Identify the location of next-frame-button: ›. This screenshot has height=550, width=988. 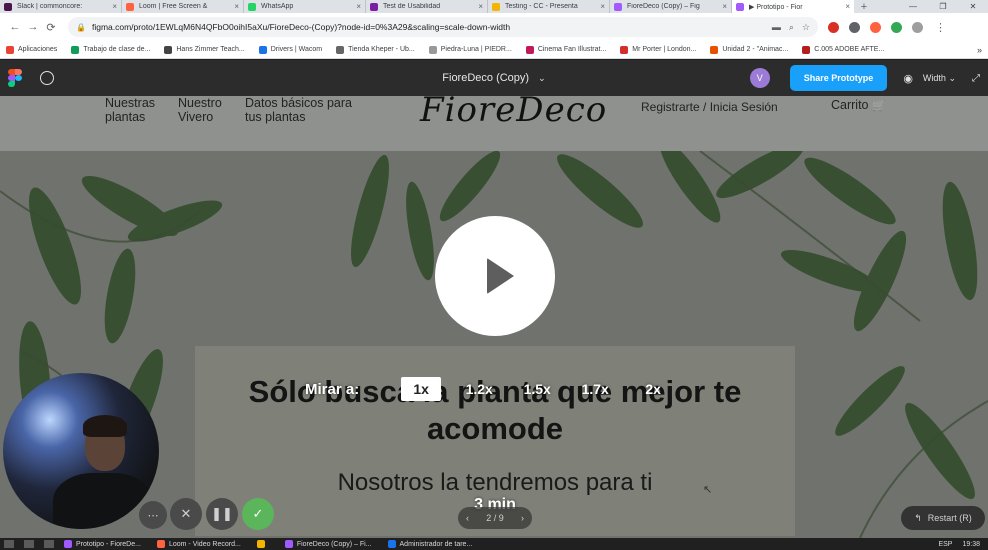
(522, 518).